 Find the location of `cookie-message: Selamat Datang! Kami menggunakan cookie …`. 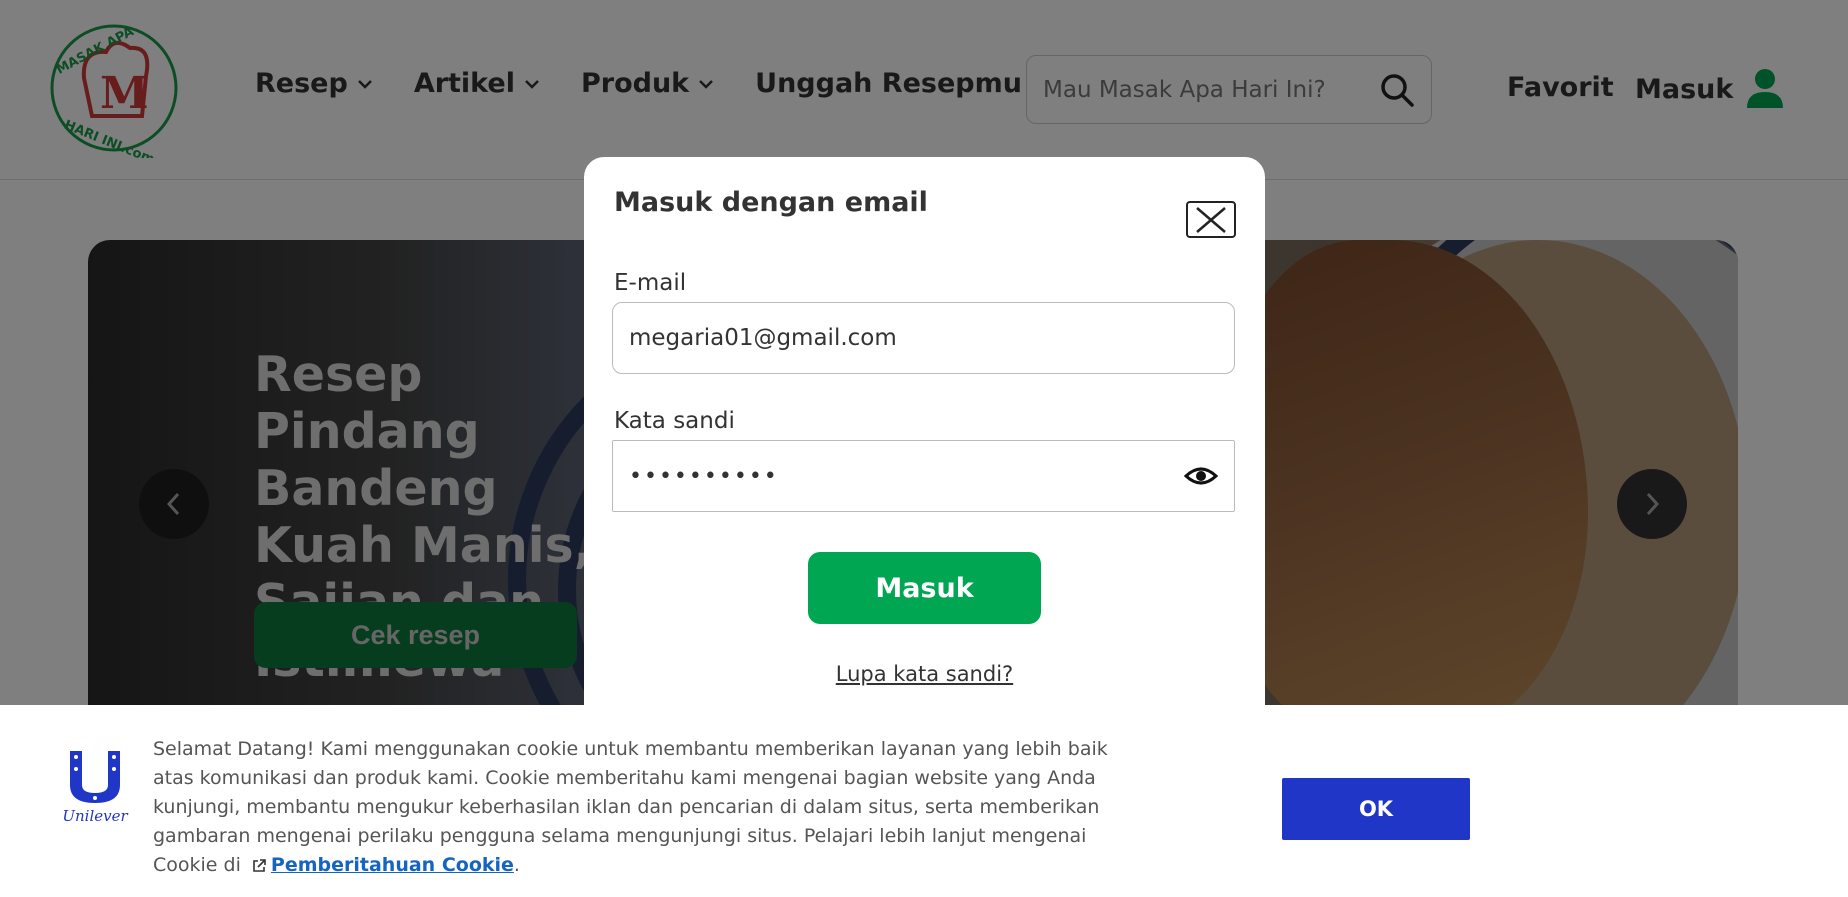

cookie-message: Selamat Datang! Kami menggunakan cookie … is located at coordinates (633, 807).